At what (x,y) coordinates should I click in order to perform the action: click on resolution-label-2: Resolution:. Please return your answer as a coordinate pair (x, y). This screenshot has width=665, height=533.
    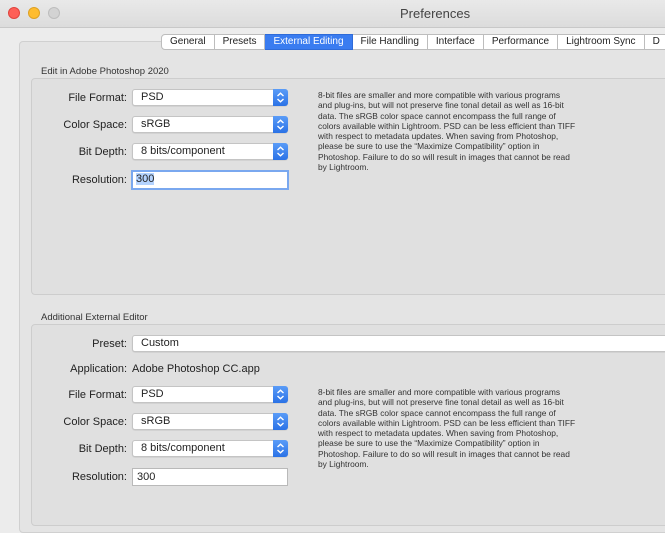
    Looking at the image, I should click on (99, 477).